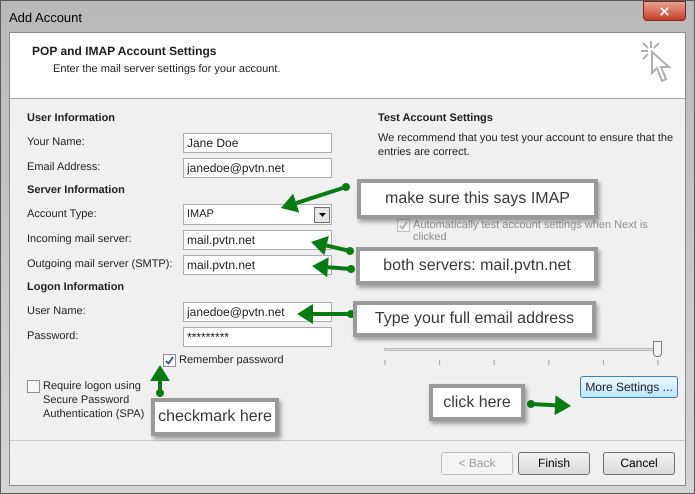 The height and width of the screenshot is (494, 695). Describe the element at coordinates (257, 336) in the screenshot. I see `password-field: *********` at that location.